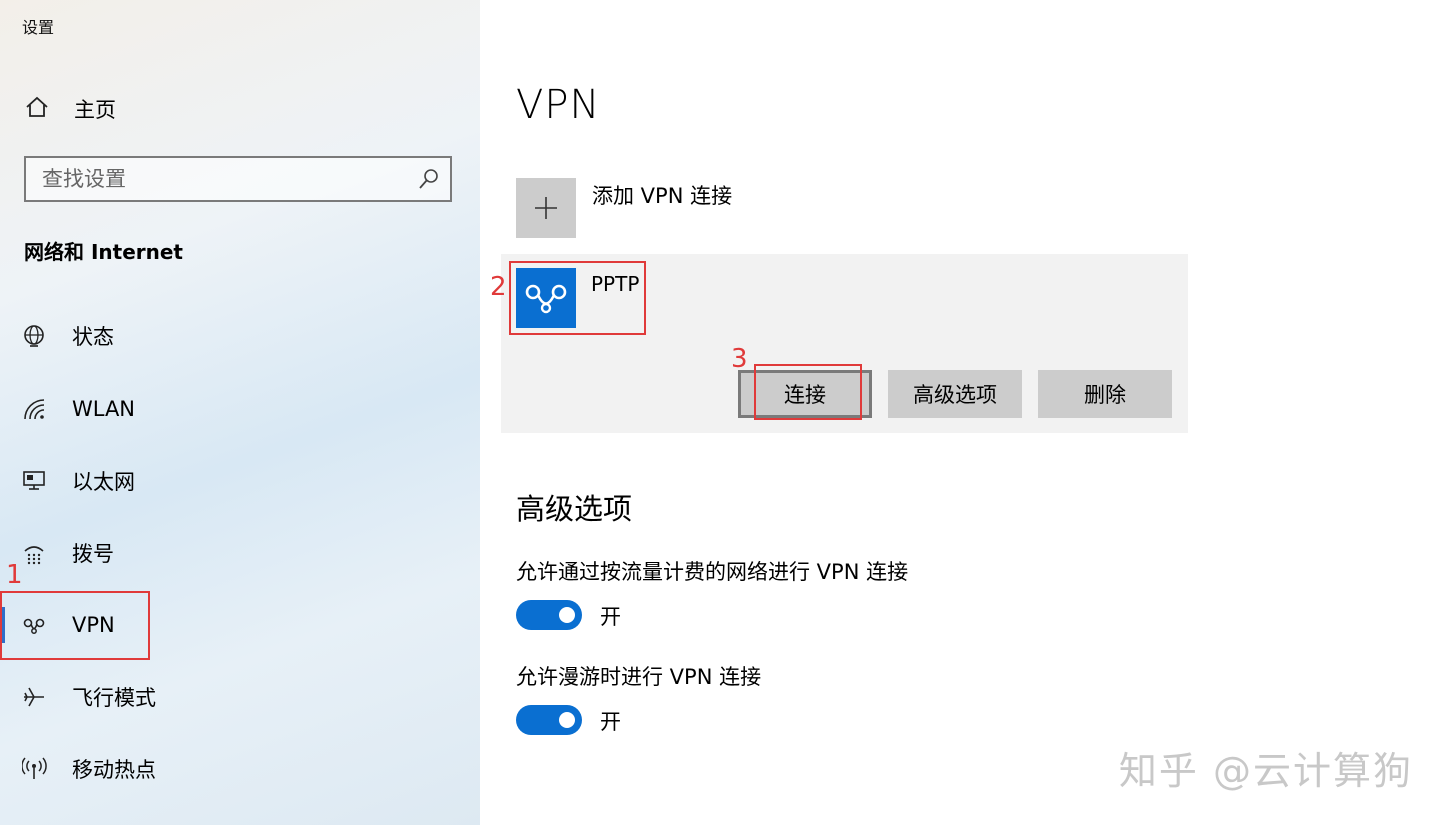 The height and width of the screenshot is (825, 1451). Describe the element at coordinates (639, 677) in the screenshot. I see `roaming-option-label: 允许漫游时进行 VPN 连接` at that location.